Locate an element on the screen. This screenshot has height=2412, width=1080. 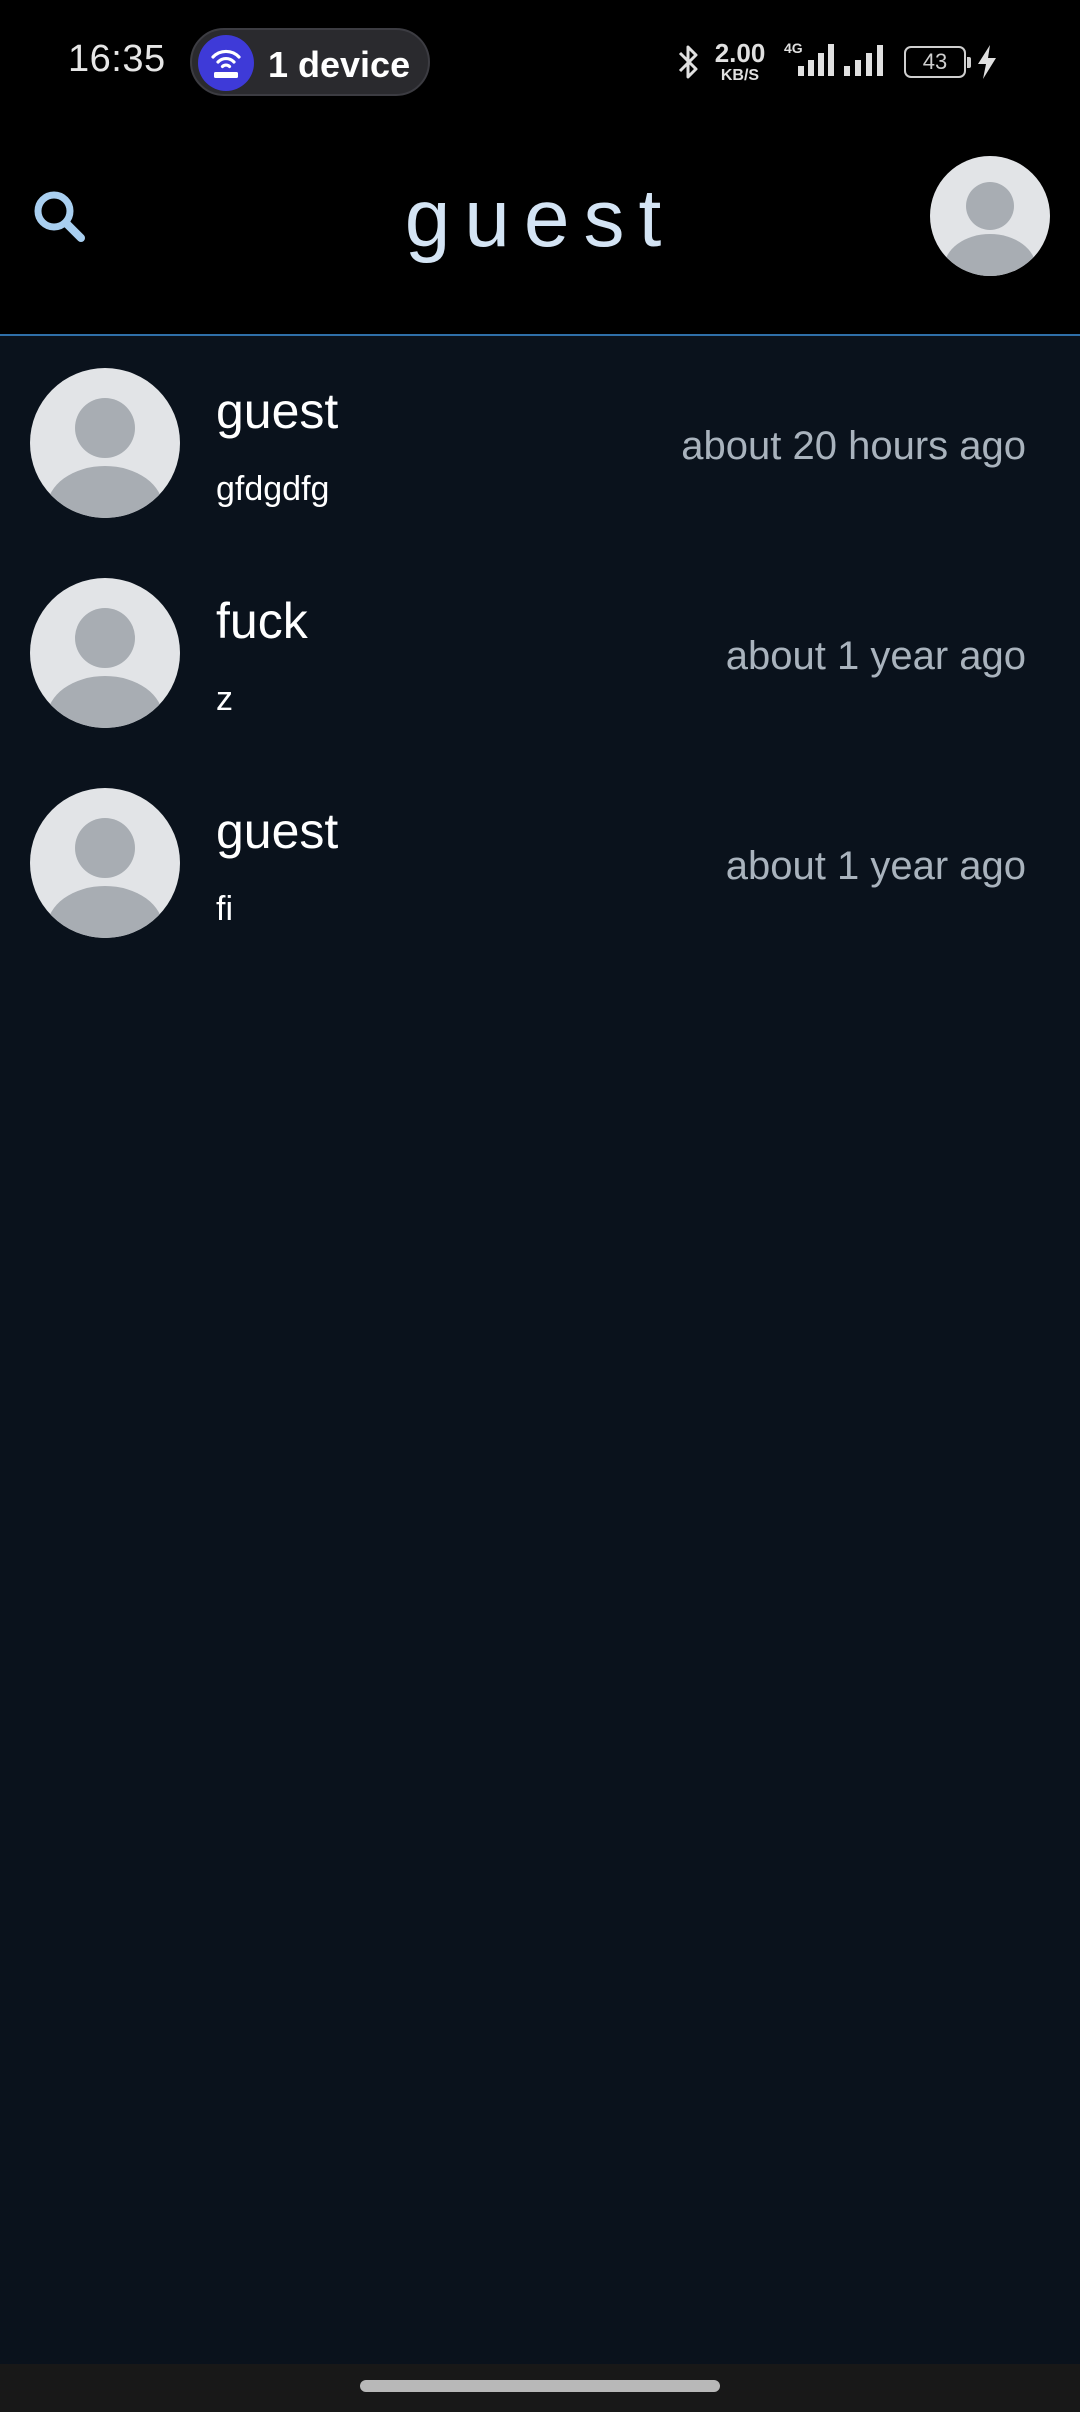
conversation-timestamp: about 20 hours ago is located at coordinates (853, 446).